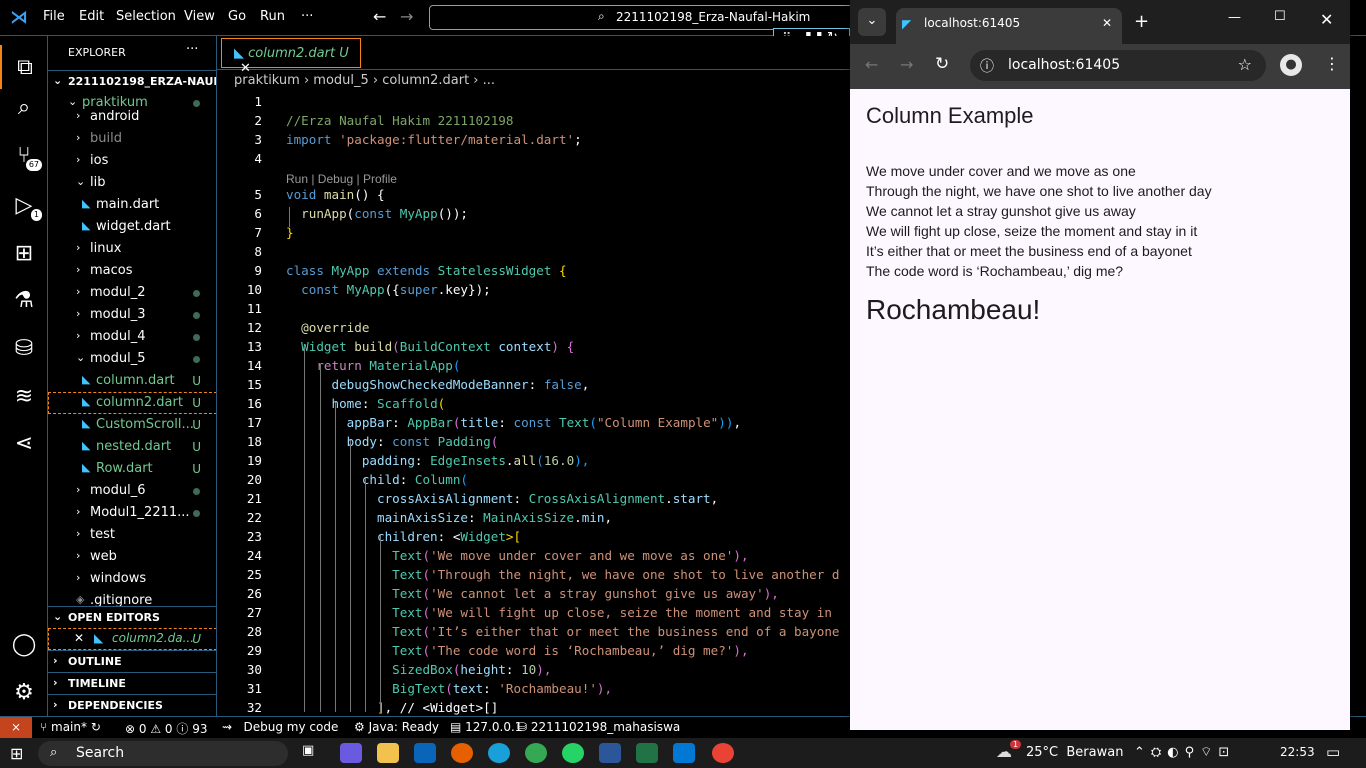 This screenshot has width=1366, height=768. Describe the element at coordinates (341, 179) in the screenshot. I see `codelens-run-debug-profile: Run | Debug | Profile` at that location.